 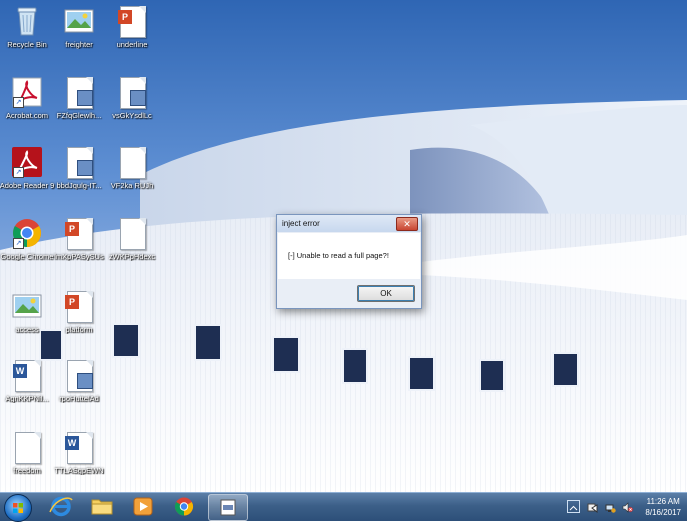 What do you see at coordinates (627, 506) in the screenshot?
I see `volume-icon` at bounding box center [627, 506].